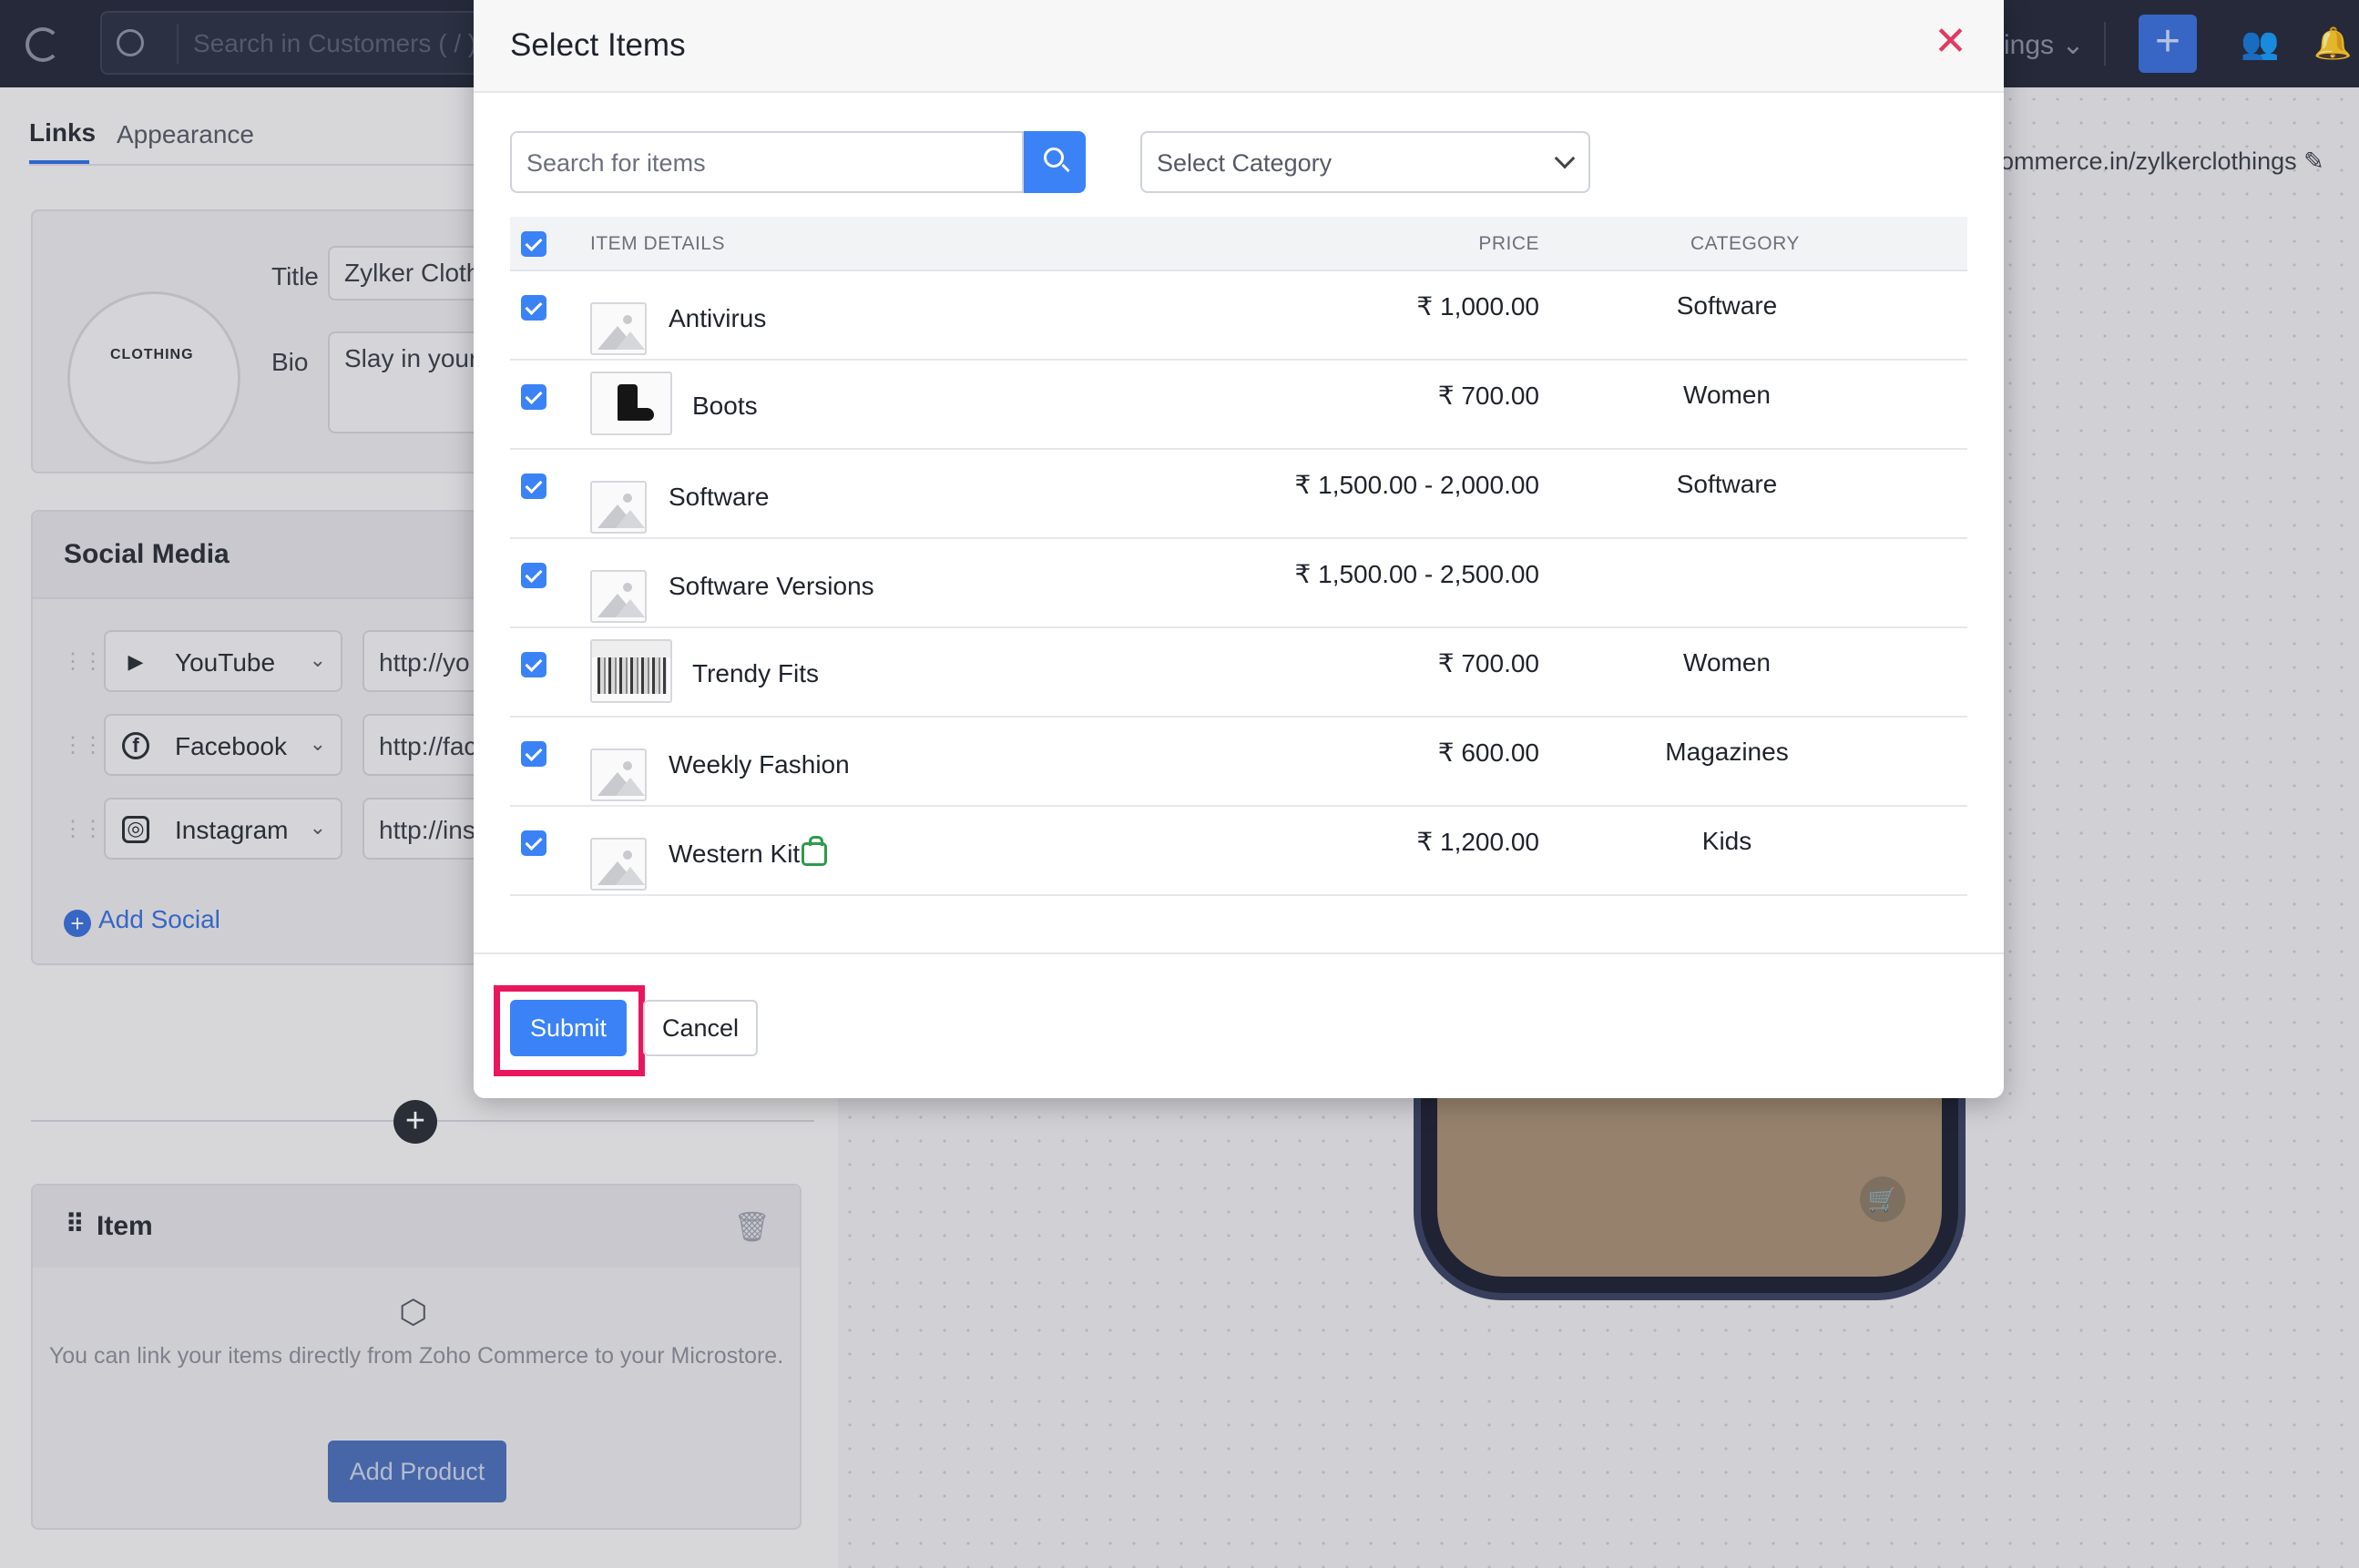  What do you see at coordinates (568, 1028) in the screenshot?
I see `submit-button: Submit` at bounding box center [568, 1028].